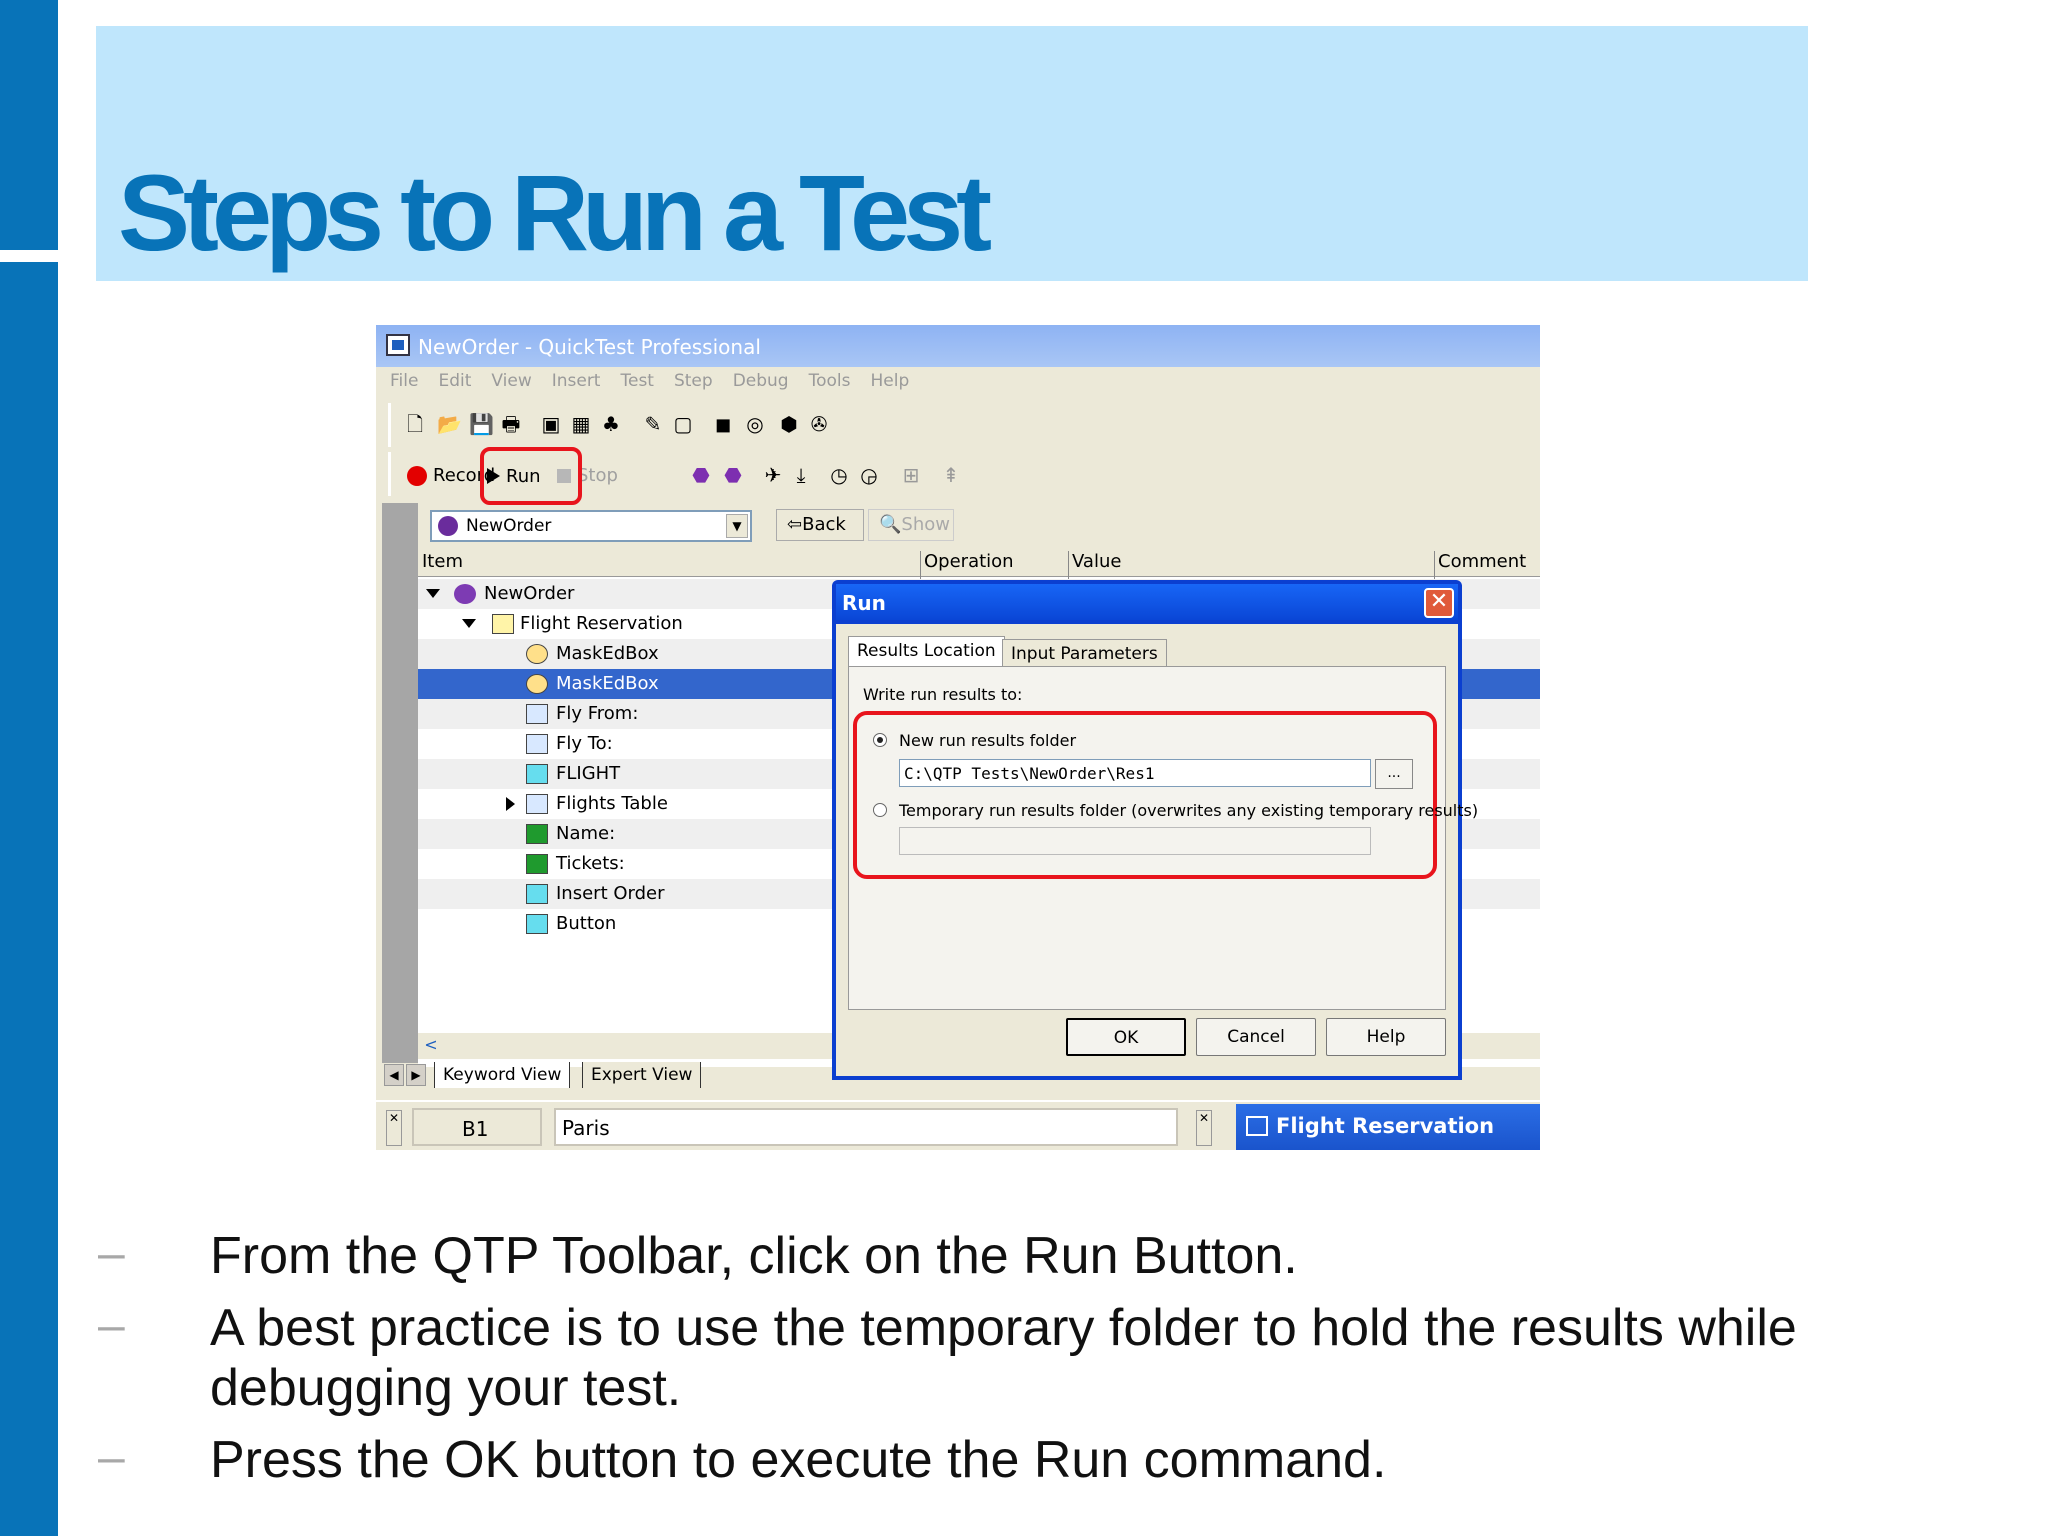 Image resolution: width=2048 pixels, height=1536 pixels. Describe the element at coordinates (431, 1046) in the screenshot. I see `scroll-left-icon: <` at that location.